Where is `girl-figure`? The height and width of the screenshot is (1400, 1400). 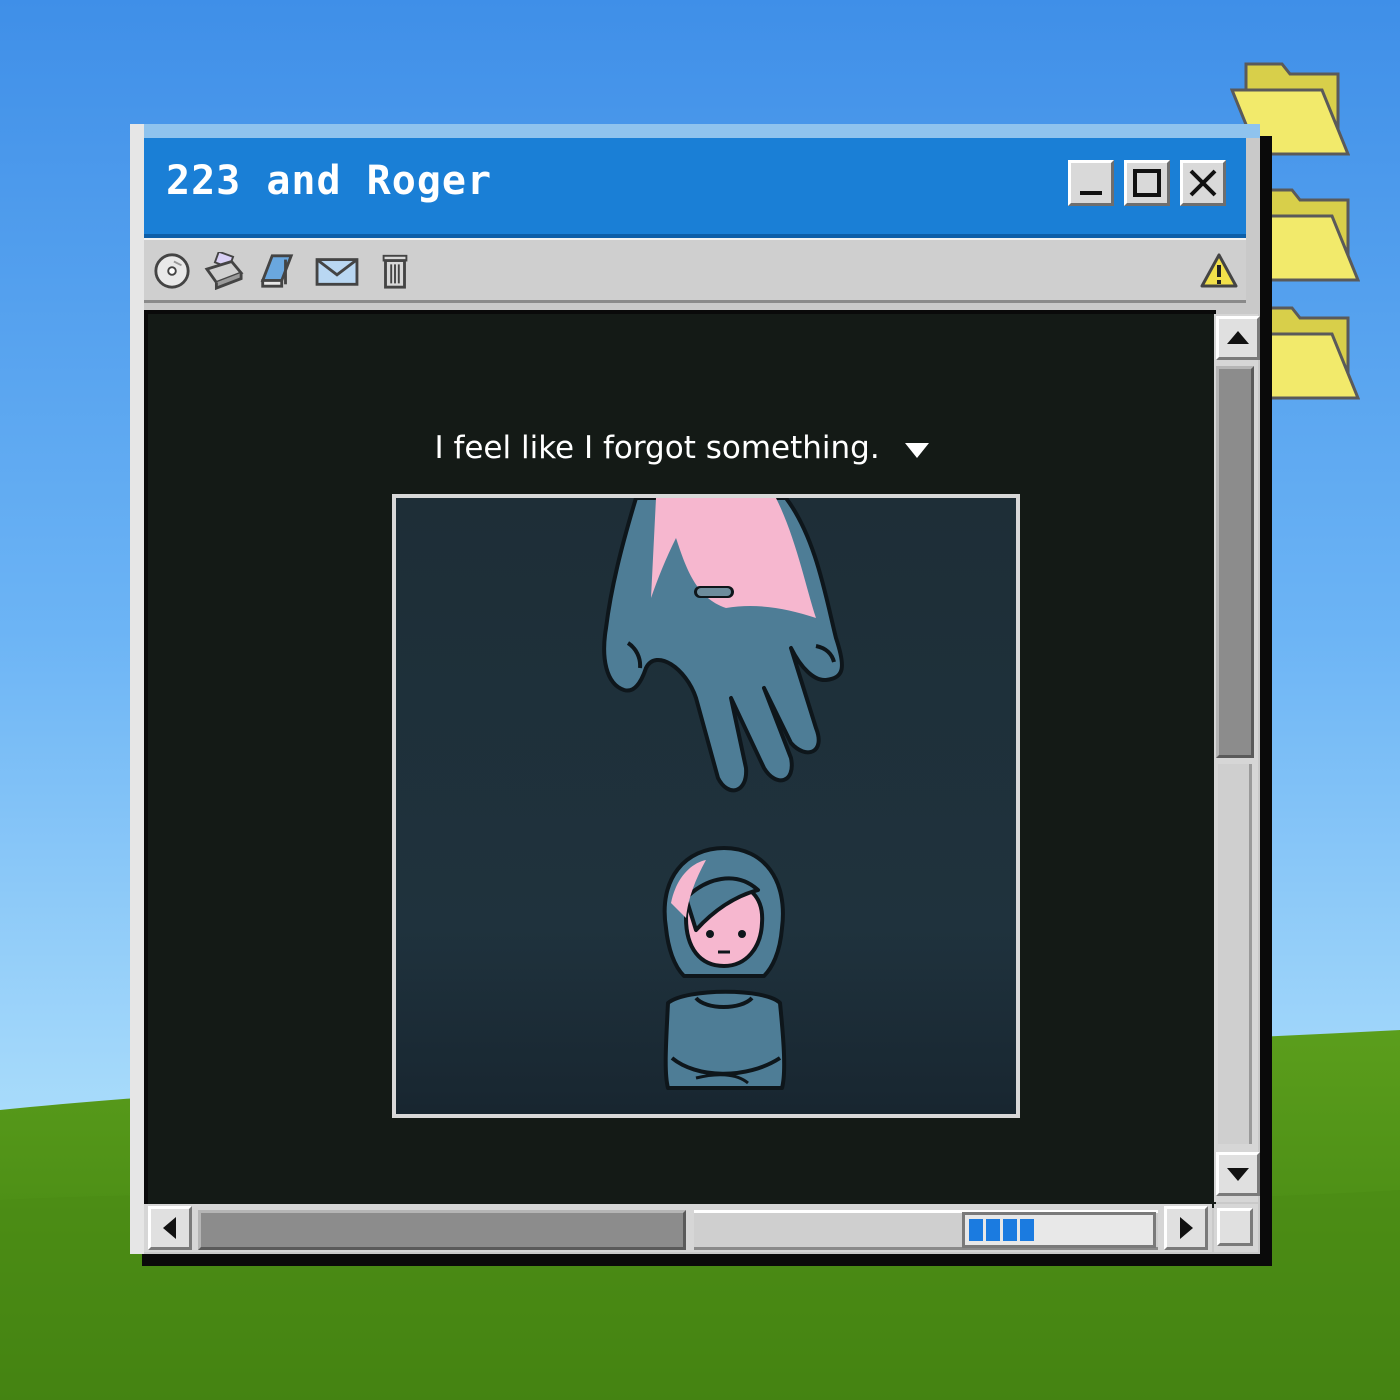
girl-figure is located at coordinates (724, 968).